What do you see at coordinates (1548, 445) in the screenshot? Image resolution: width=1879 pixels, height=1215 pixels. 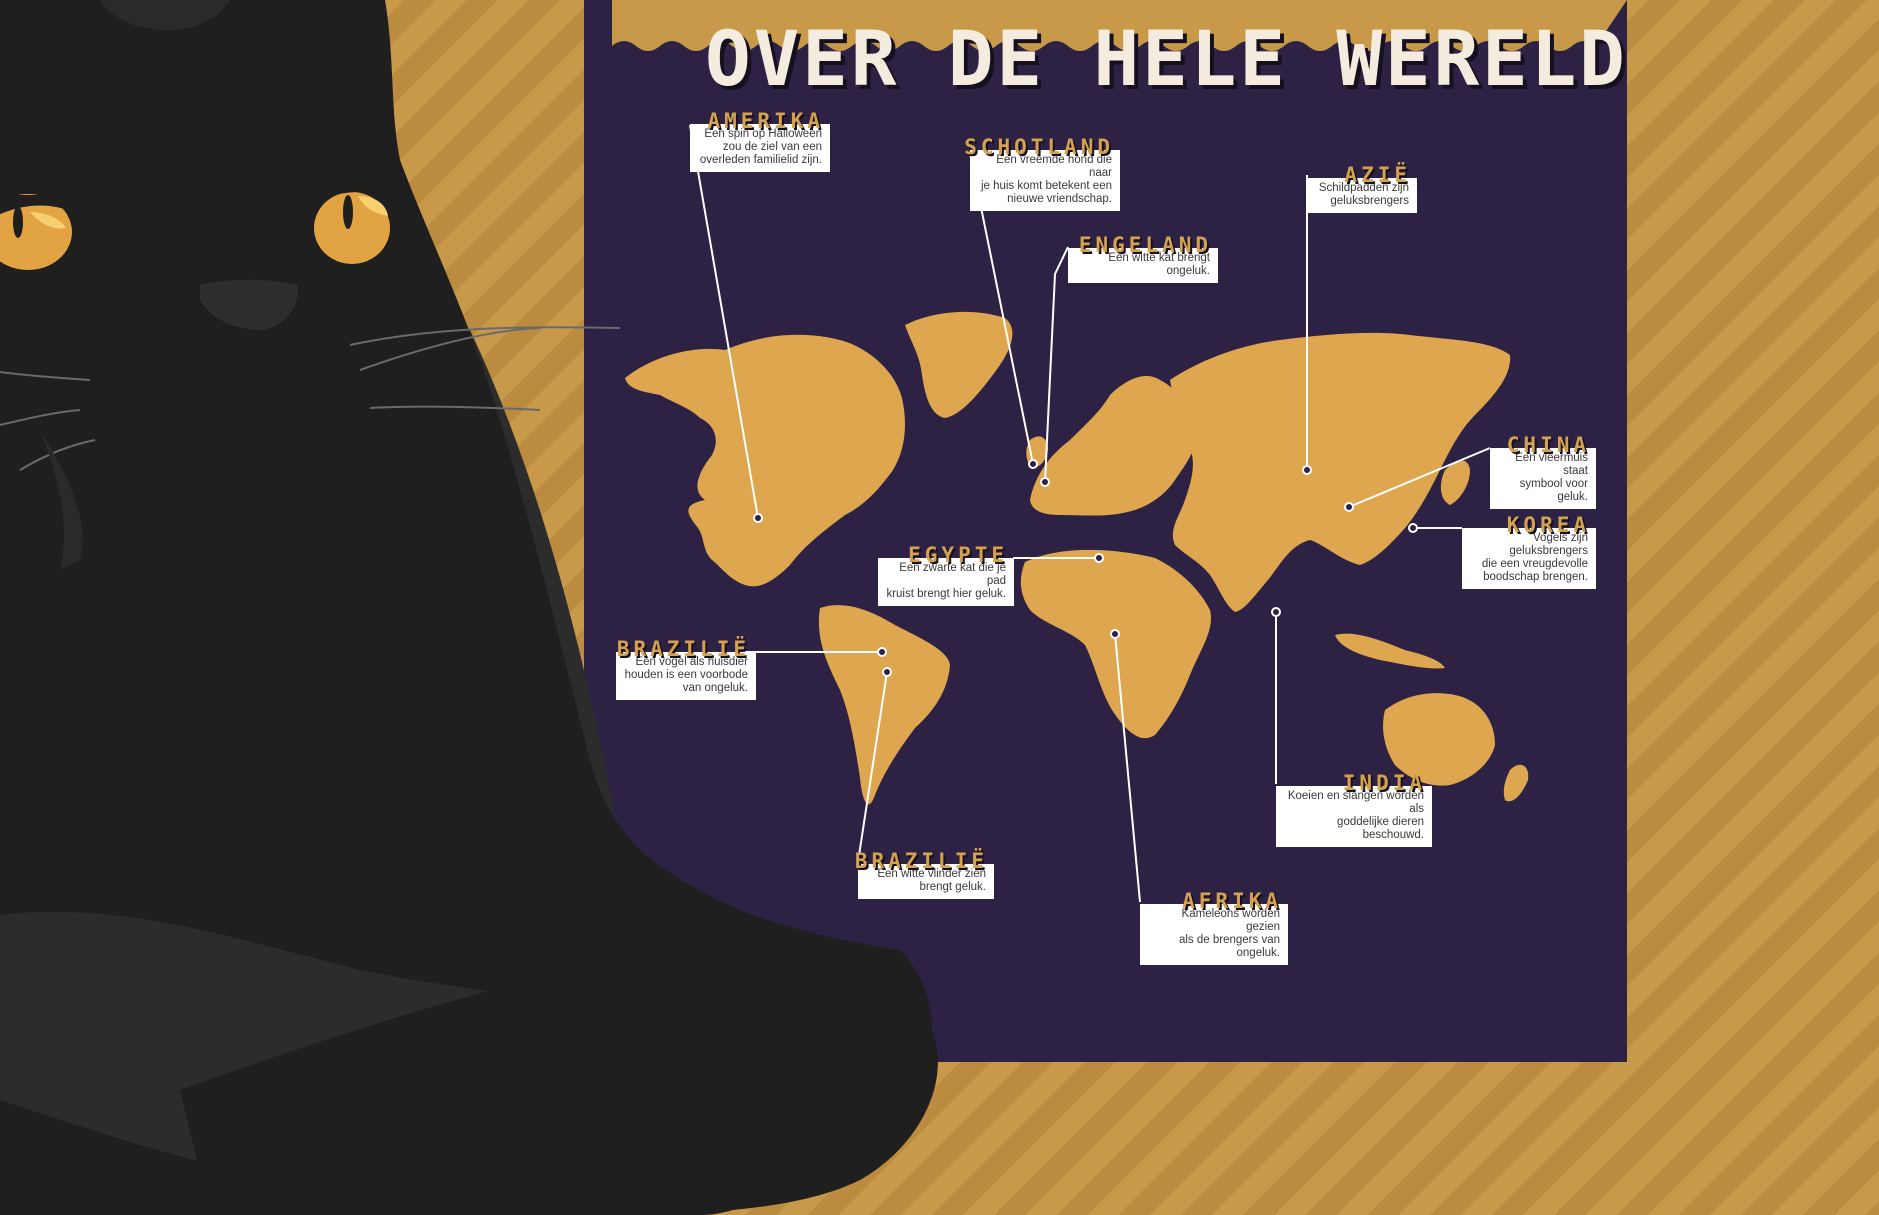 I see `label-heading: CHINA` at bounding box center [1548, 445].